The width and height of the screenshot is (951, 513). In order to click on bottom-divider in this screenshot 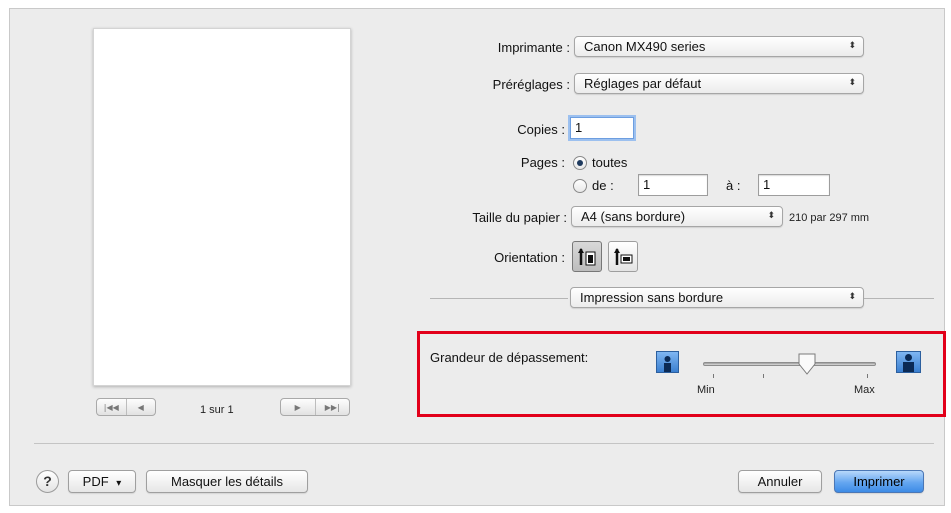, I will do `click(484, 443)`.